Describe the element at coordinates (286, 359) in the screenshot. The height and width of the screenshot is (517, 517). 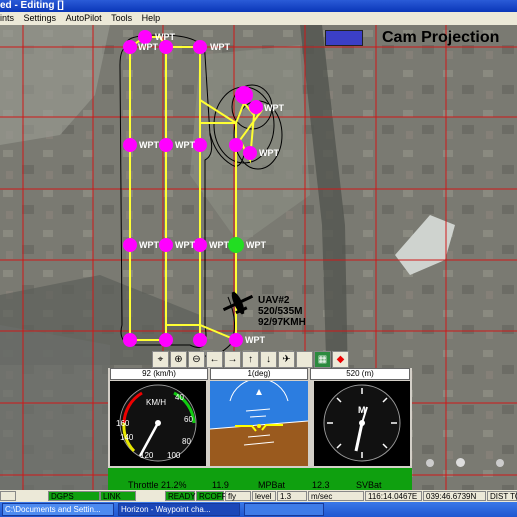
I see `plane-button: ✈` at that location.